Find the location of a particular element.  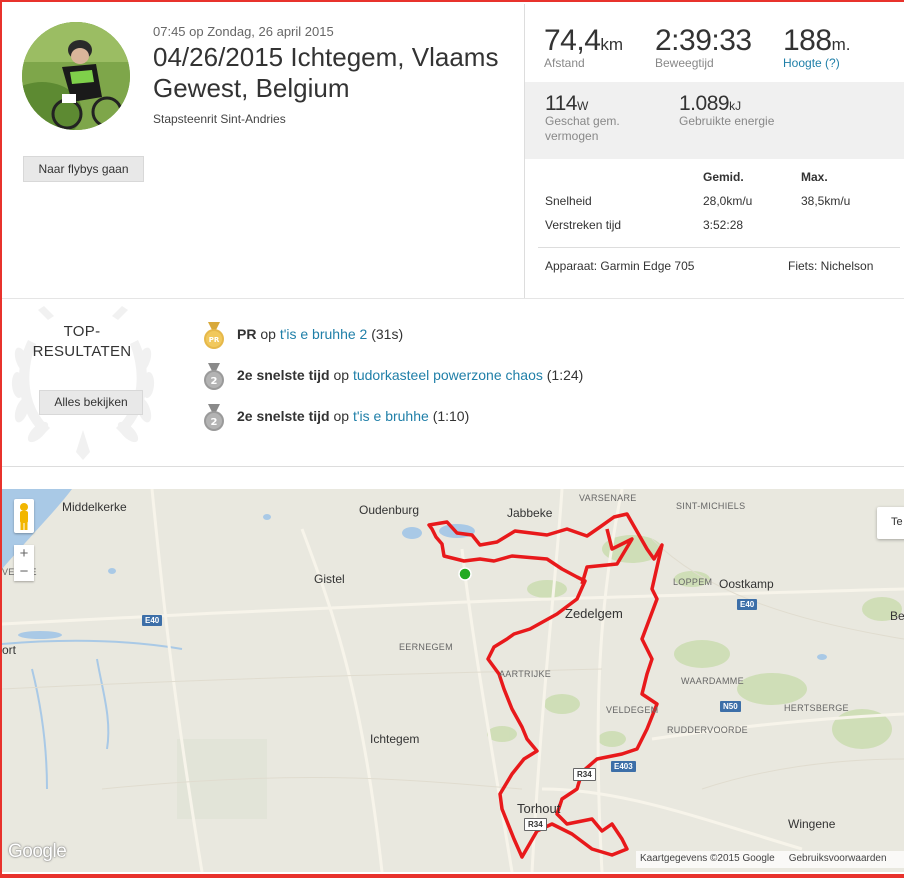

row-max: 38,5km/u is located at coordinates (826, 201).